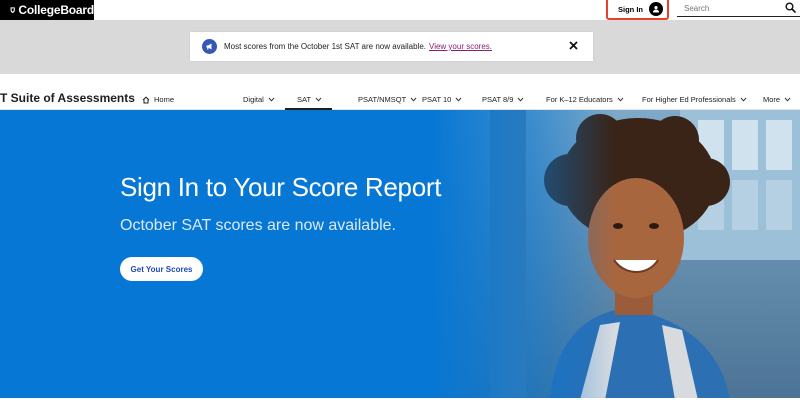  What do you see at coordinates (656, 9) in the screenshot?
I see `user-icon` at bounding box center [656, 9].